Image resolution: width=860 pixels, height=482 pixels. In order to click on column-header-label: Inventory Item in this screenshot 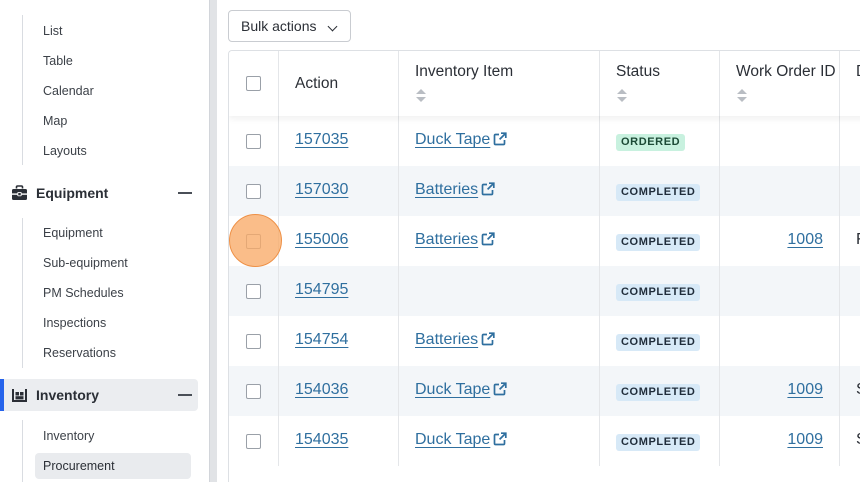, I will do `click(464, 71)`.